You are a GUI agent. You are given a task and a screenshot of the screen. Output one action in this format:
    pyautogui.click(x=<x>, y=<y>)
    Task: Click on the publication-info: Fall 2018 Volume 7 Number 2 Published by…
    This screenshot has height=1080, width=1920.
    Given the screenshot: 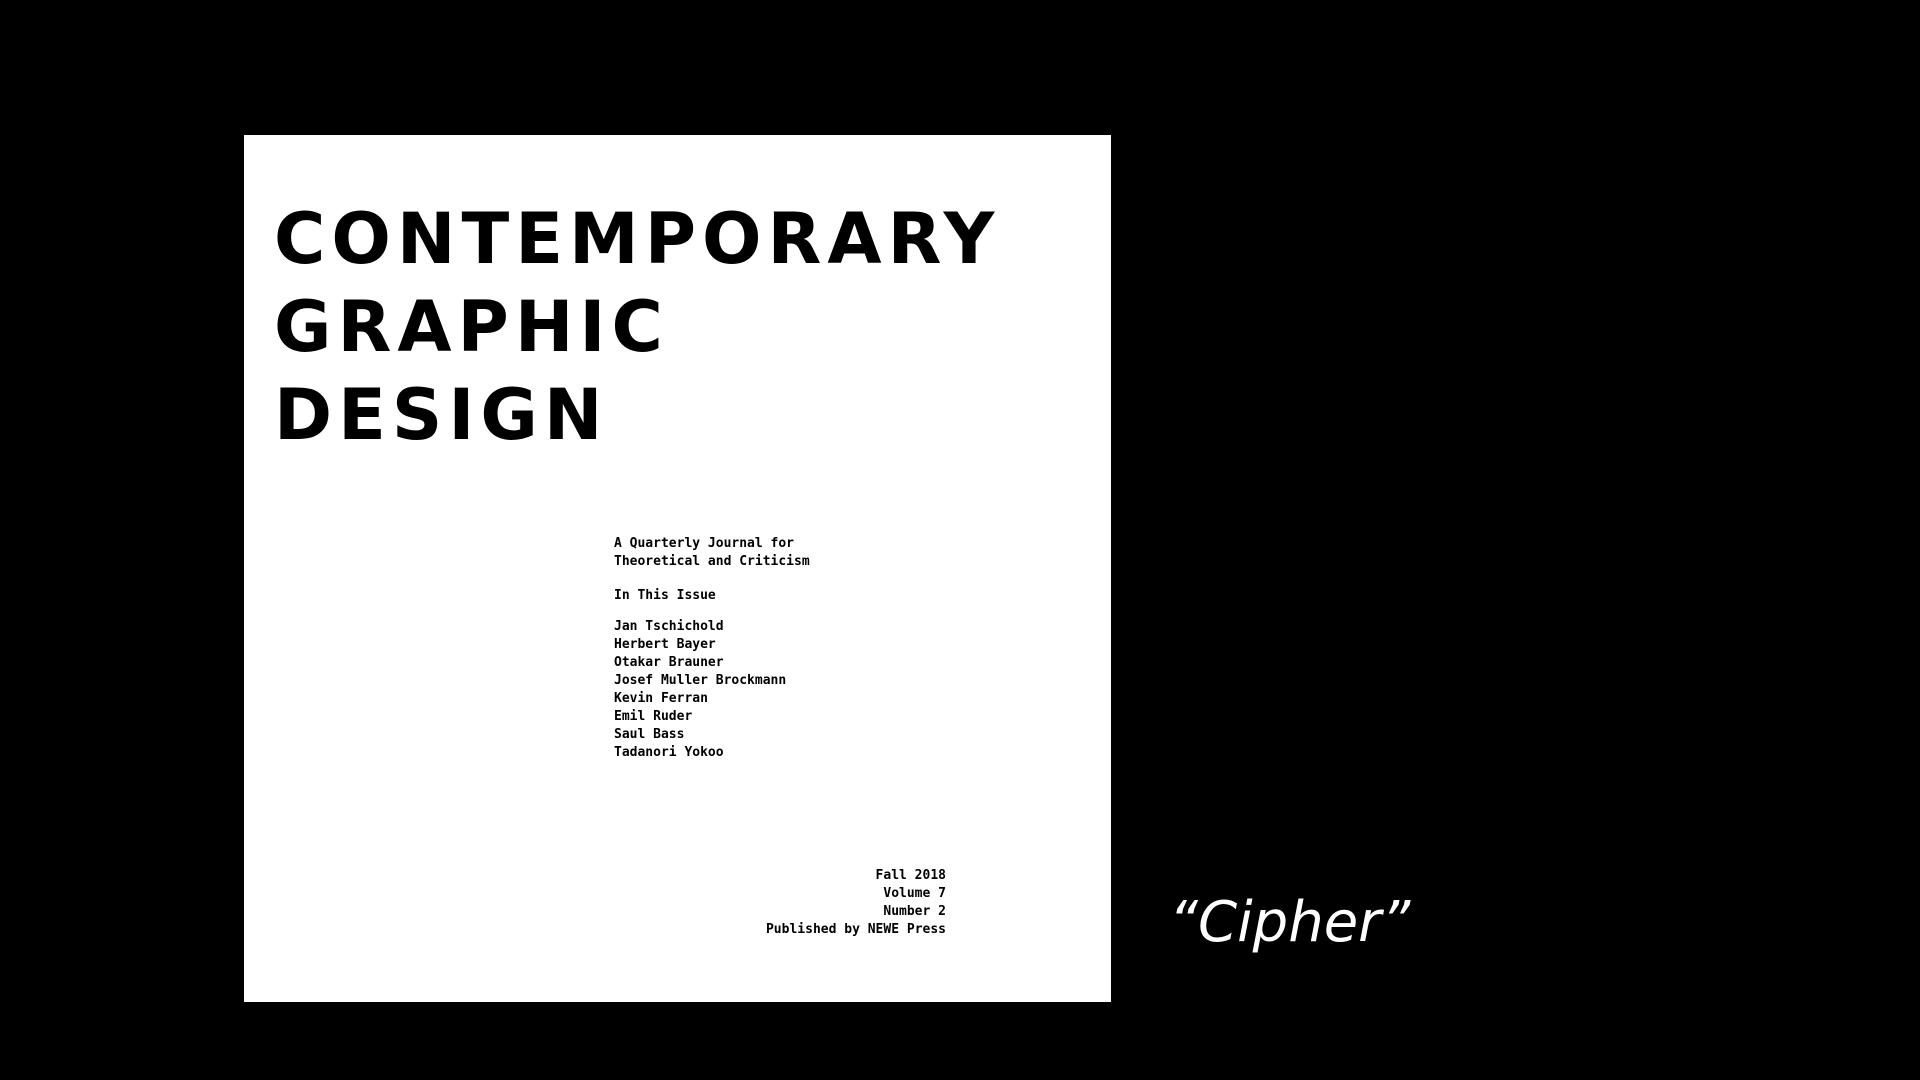 What is the action you would take?
    pyautogui.click(x=856, y=903)
    